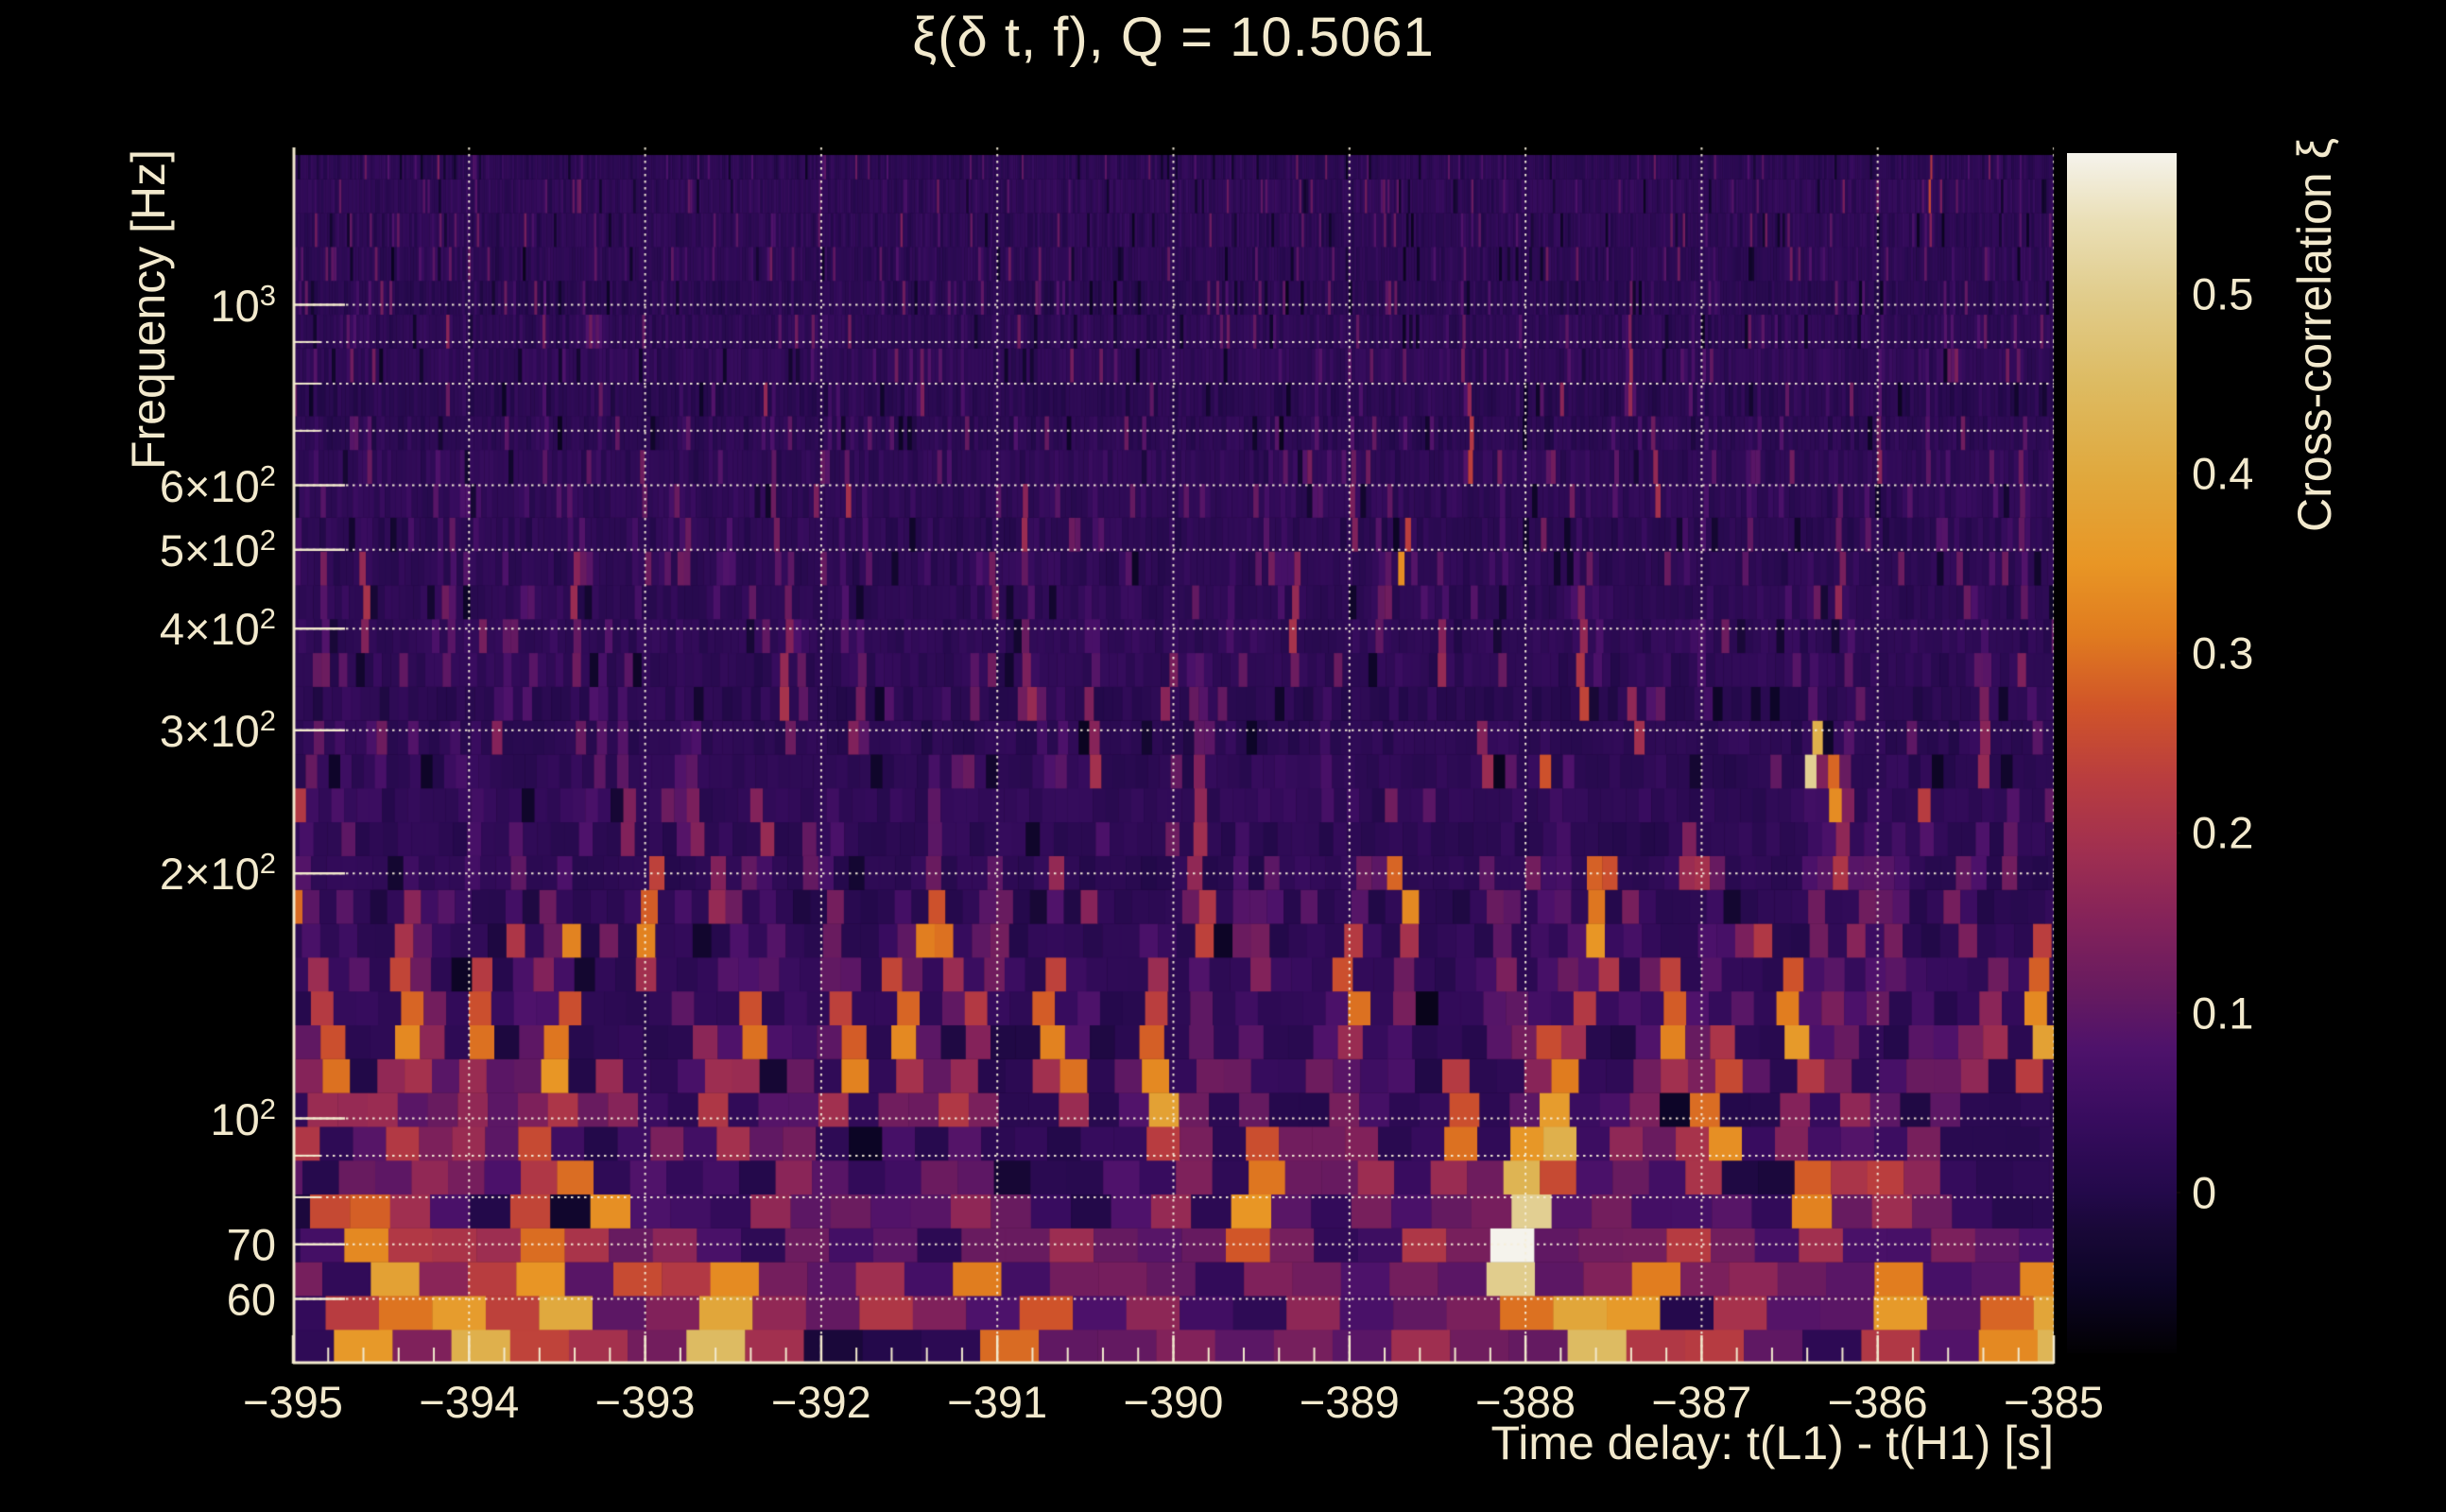 The height and width of the screenshot is (1512, 2446). What do you see at coordinates (251, 1299) in the screenshot?
I see `y-tick-label: 60` at bounding box center [251, 1299].